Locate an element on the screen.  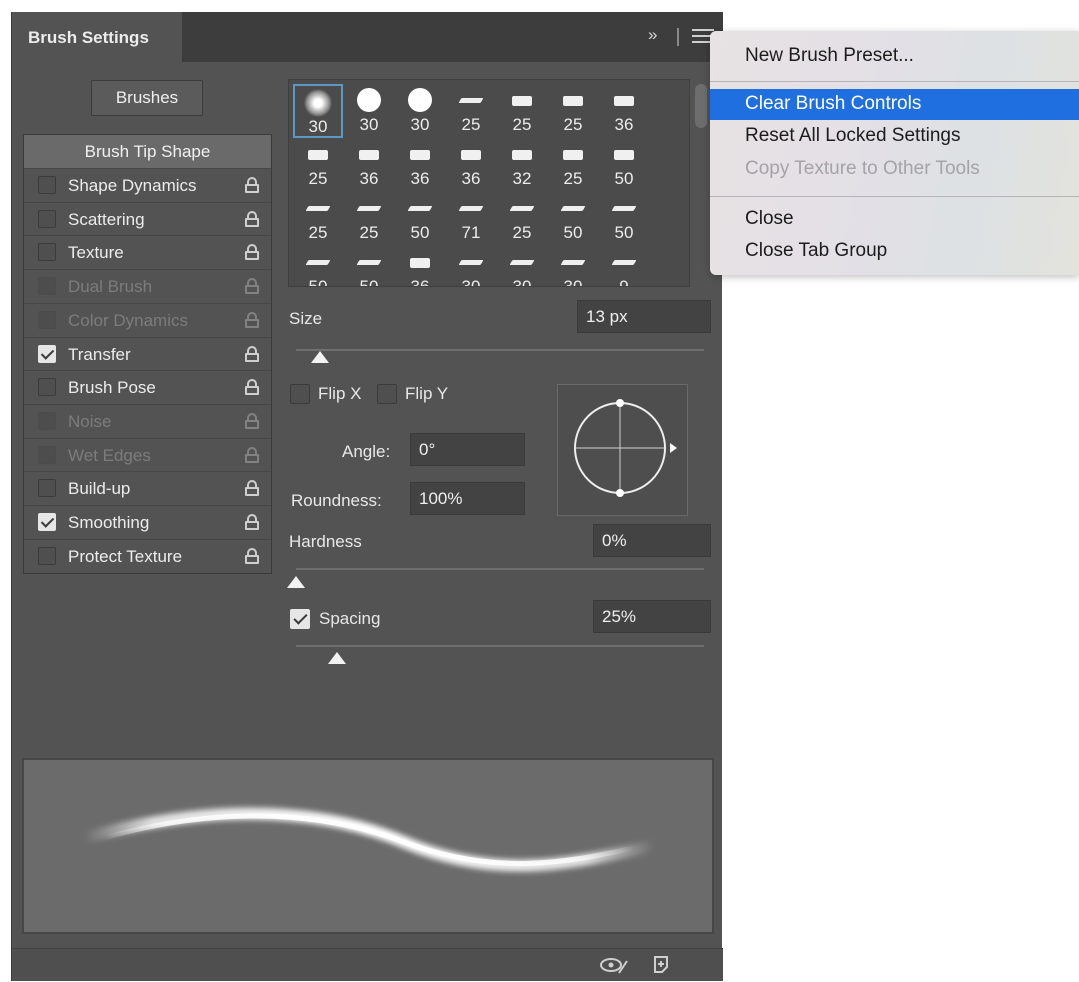
brush-pose-checkbox is located at coordinates (47, 387).